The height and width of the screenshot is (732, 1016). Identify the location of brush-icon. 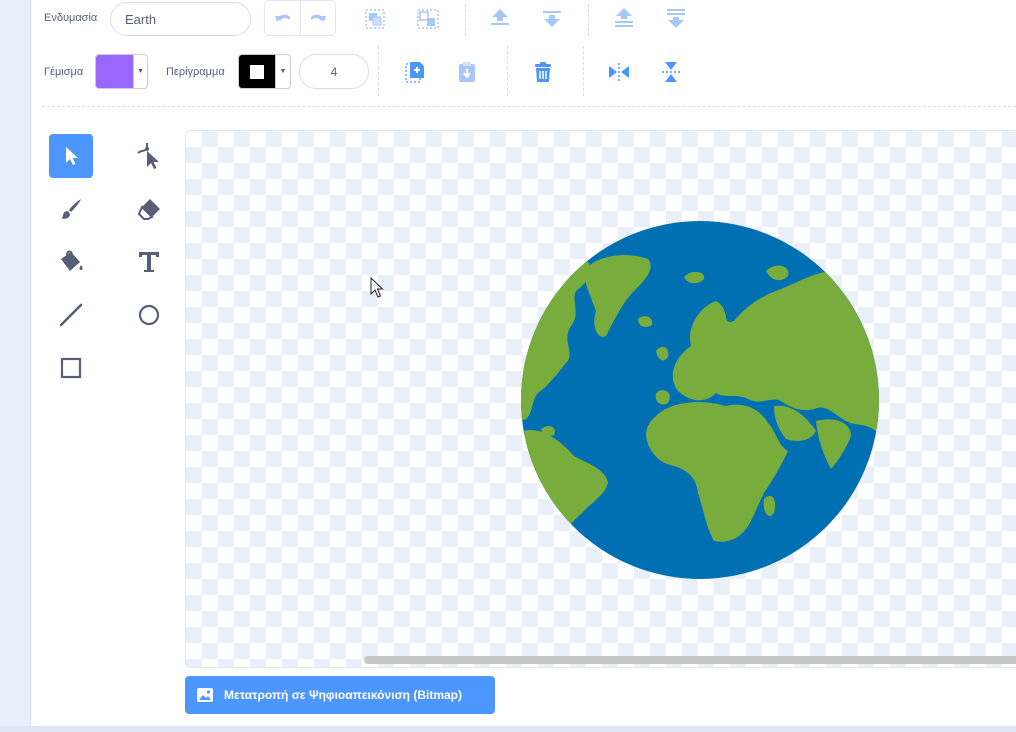
(71, 209).